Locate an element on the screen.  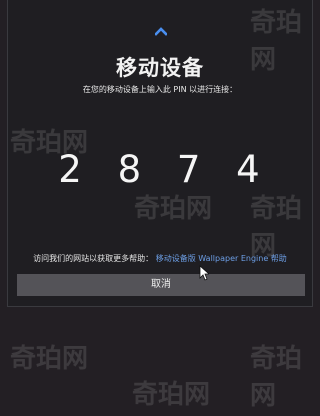
mouse-cursor-icon is located at coordinates (204, 273).